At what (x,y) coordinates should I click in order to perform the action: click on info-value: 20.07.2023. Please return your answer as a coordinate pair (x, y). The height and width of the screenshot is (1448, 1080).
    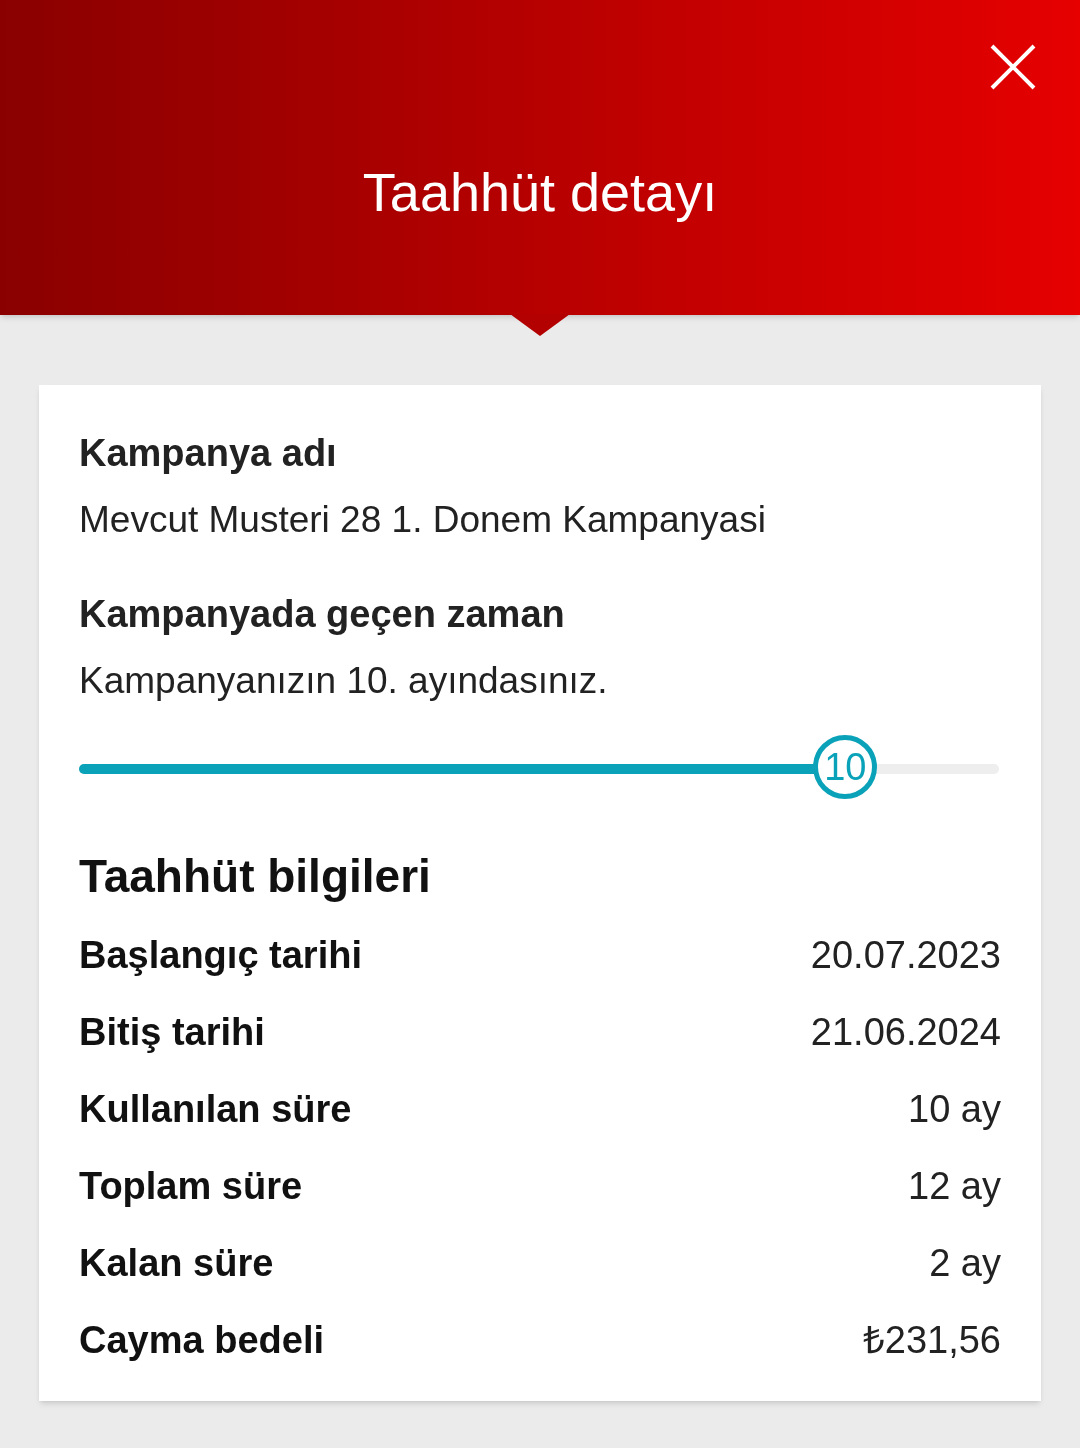
    Looking at the image, I should click on (905, 955).